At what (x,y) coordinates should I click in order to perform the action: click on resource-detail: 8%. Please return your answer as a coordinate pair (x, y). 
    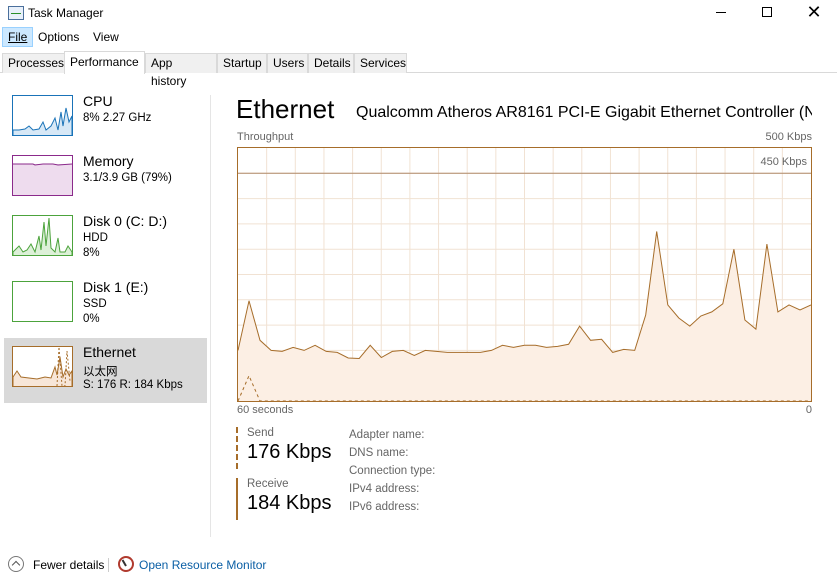
    Looking at the image, I should click on (91, 253).